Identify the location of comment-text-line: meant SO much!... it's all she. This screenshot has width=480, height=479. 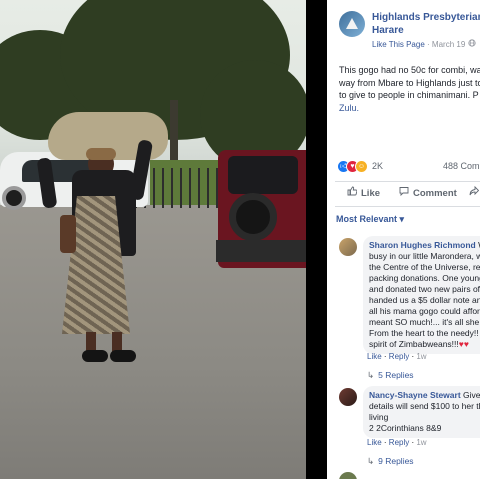
(424, 322).